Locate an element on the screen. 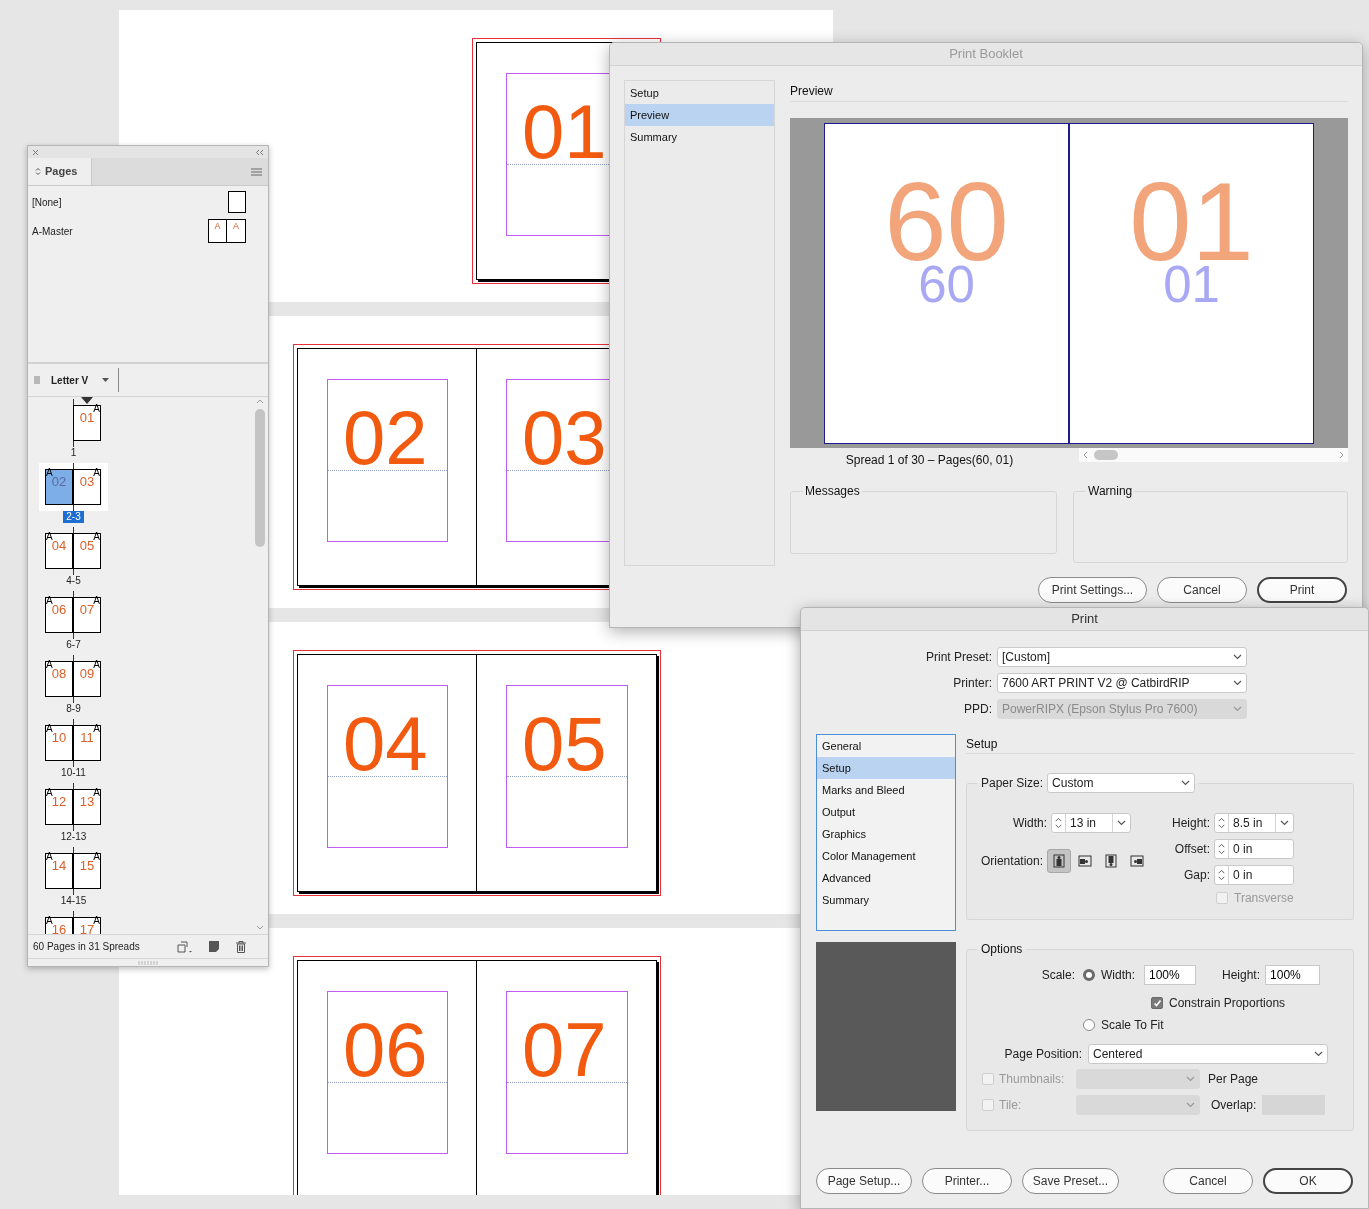 The height and width of the screenshot is (1209, 1369). checkbox-label: Constrain Proportions is located at coordinates (1227, 1003).